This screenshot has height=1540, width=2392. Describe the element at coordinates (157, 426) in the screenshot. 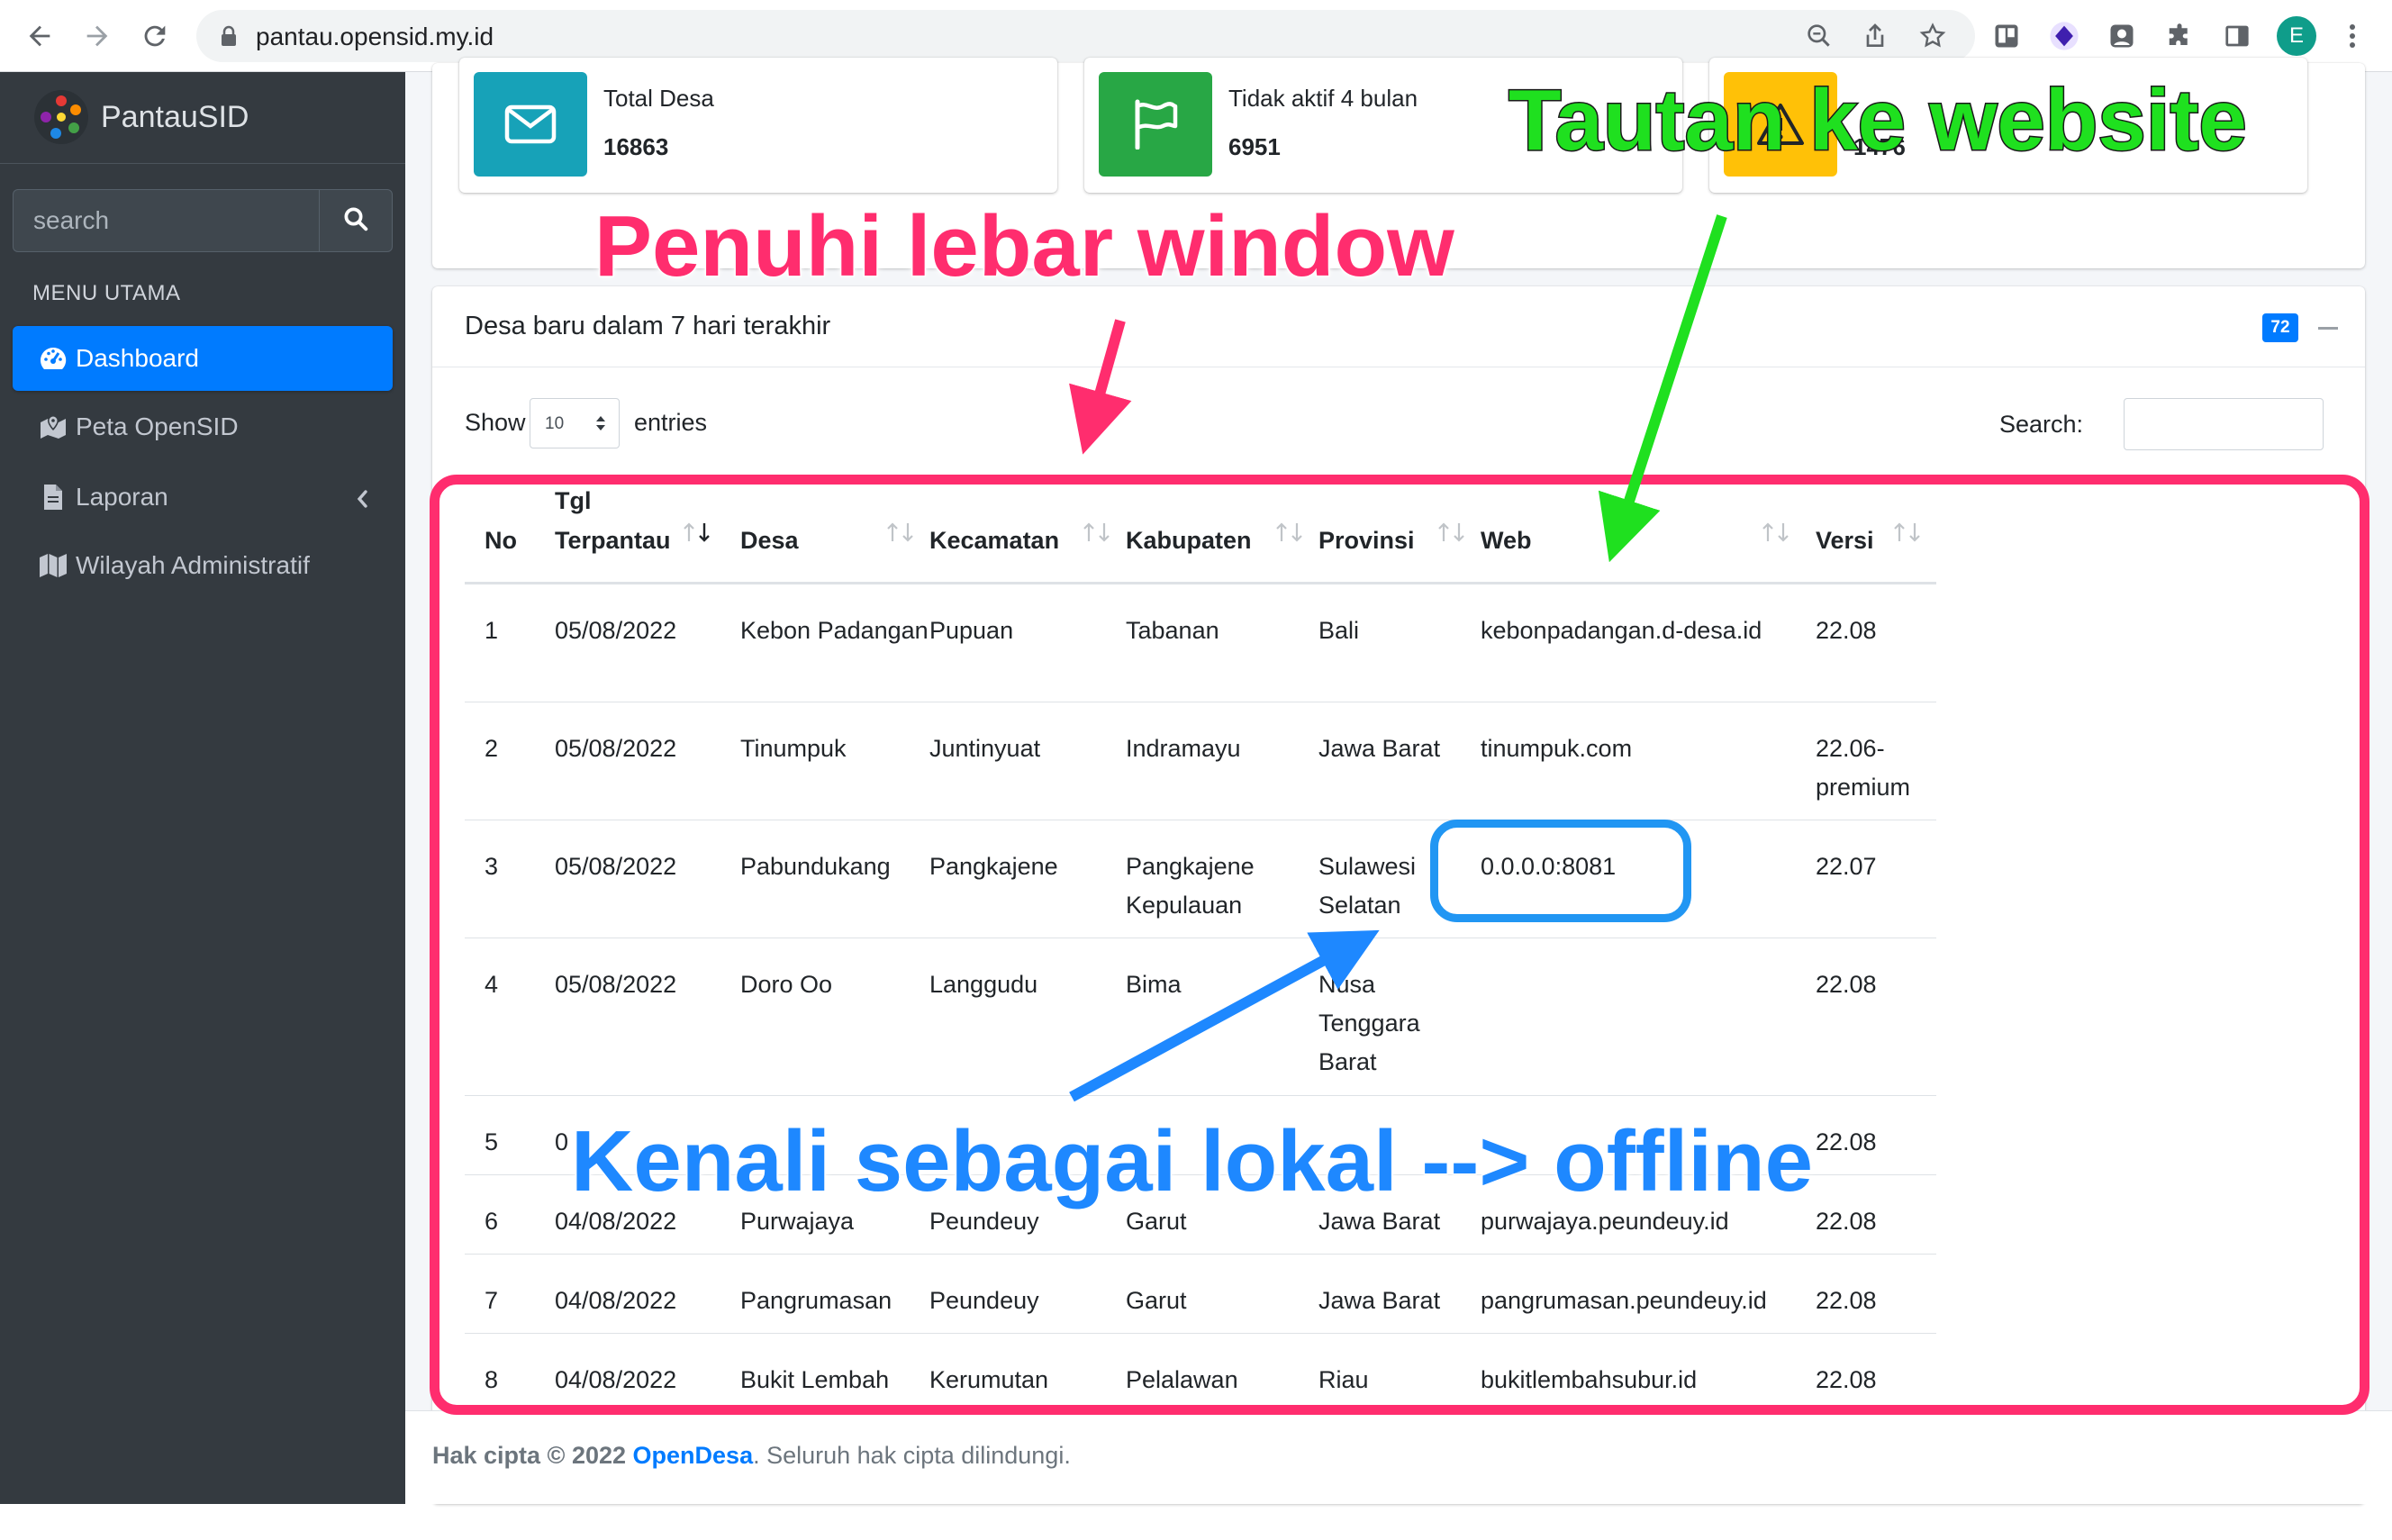

I see `sidebar-item-label: Peta OpenSID` at that location.